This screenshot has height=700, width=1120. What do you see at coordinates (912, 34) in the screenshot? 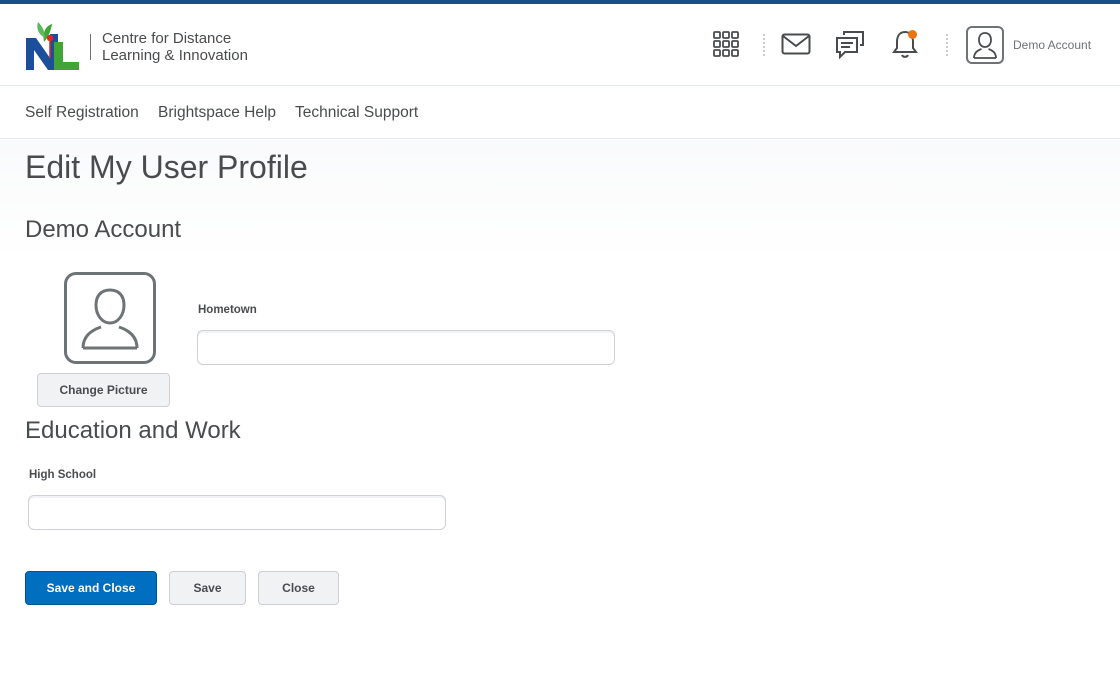
I see `notification-dot` at bounding box center [912, 34].